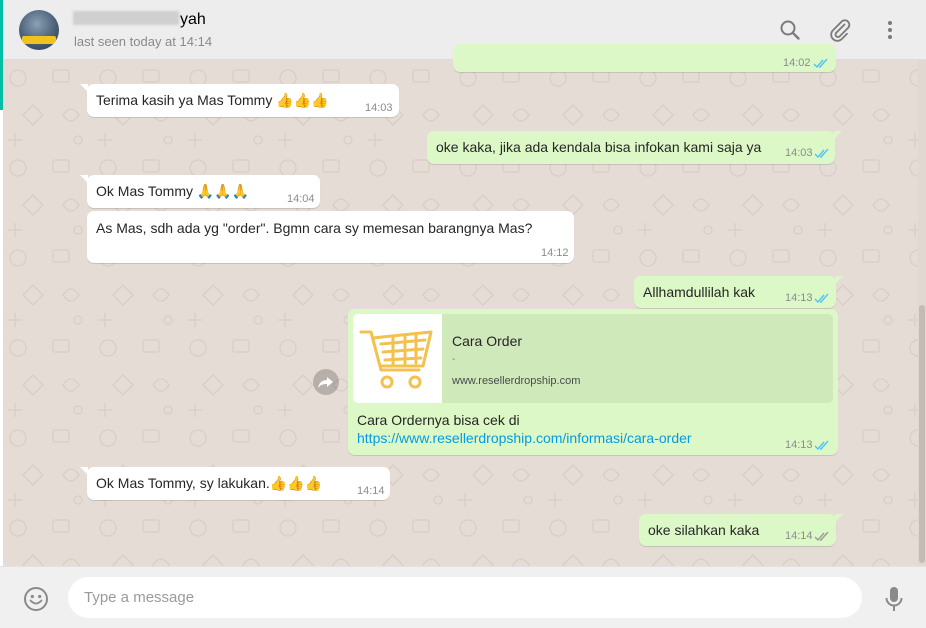  I want to click on menu-icon, so click(890, 30).